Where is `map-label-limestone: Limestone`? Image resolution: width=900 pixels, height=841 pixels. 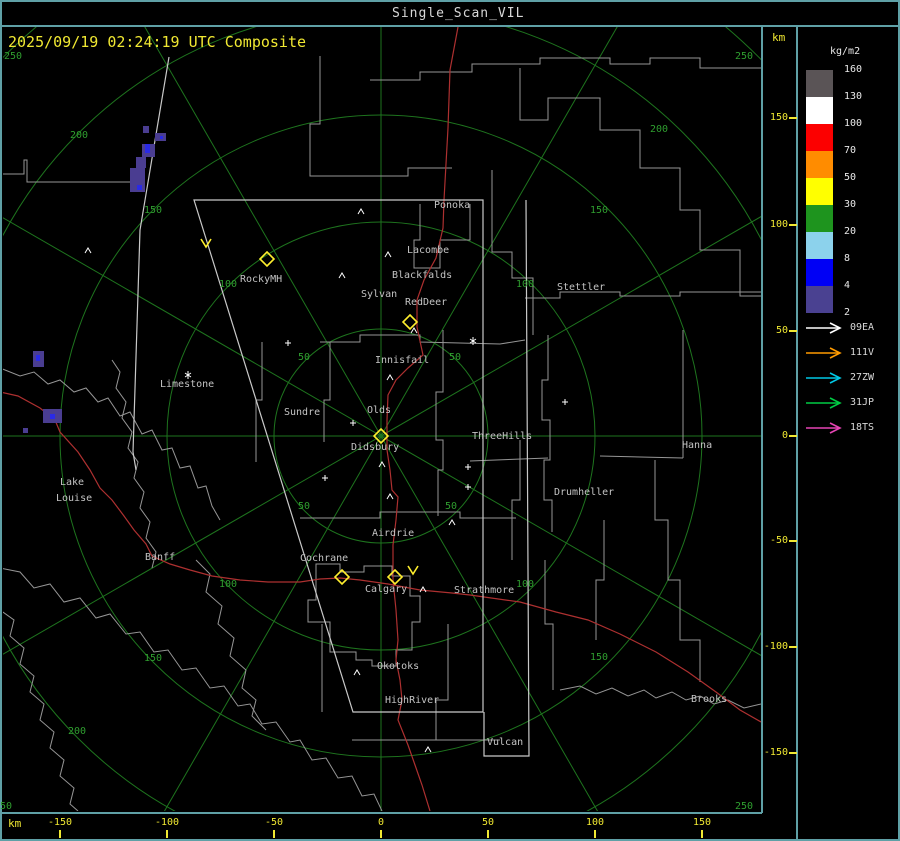
map-label-limestone: Limestone is located at coordinates (187, 384).